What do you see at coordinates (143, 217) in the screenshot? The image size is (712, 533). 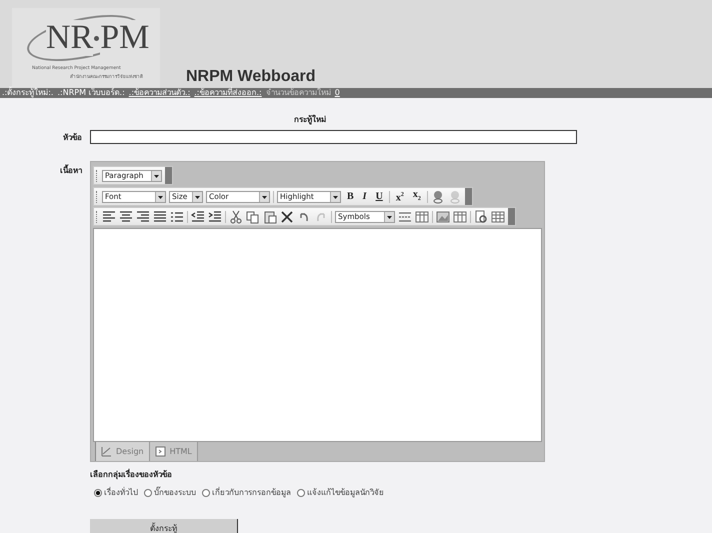 I see `align-right-icon` at bounding box center [143, 217].